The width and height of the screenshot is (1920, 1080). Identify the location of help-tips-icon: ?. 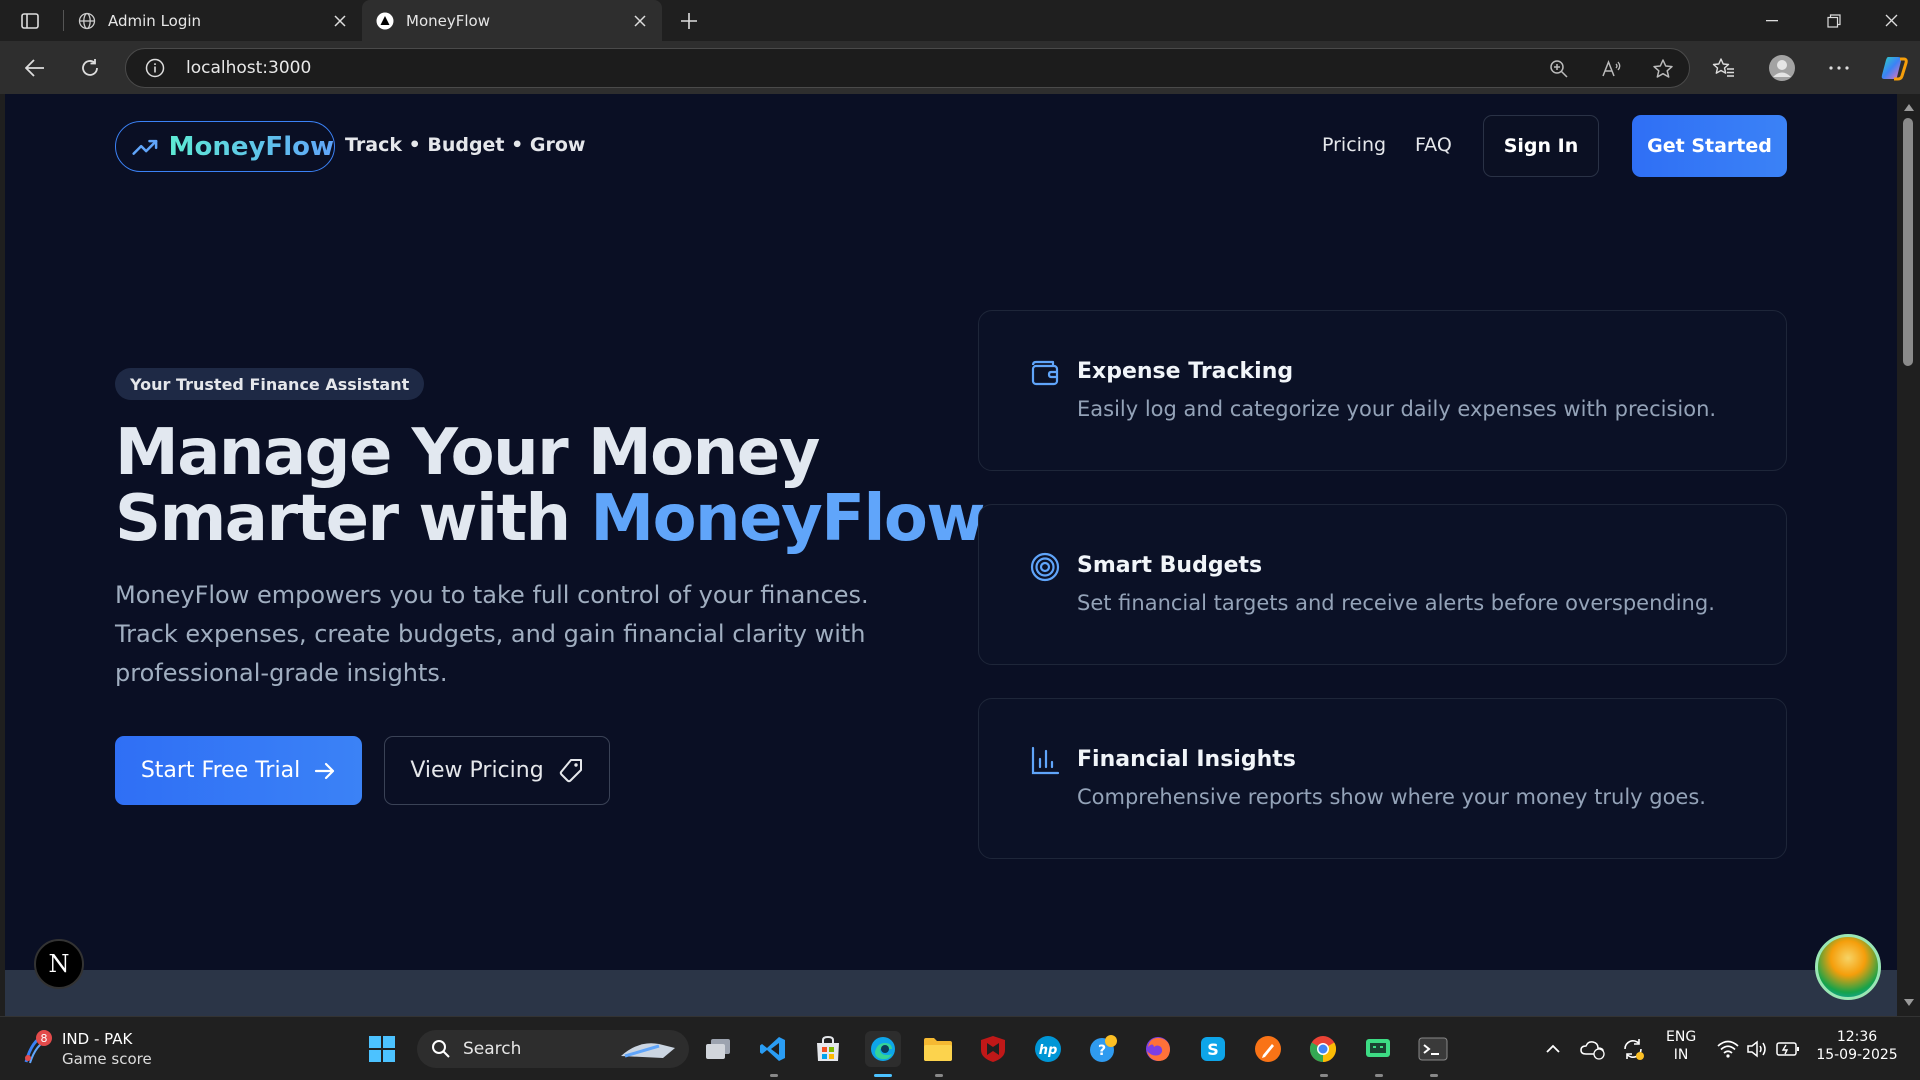
(1103, 1049).